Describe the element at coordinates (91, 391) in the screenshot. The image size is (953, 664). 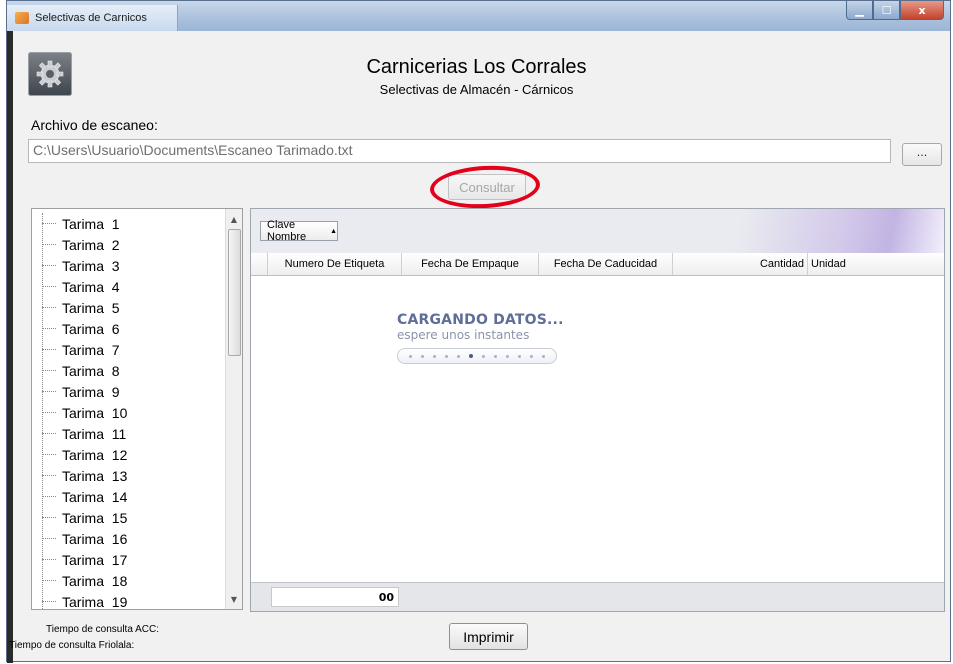
I see `tree-item-label: Tarima 9` at that location.